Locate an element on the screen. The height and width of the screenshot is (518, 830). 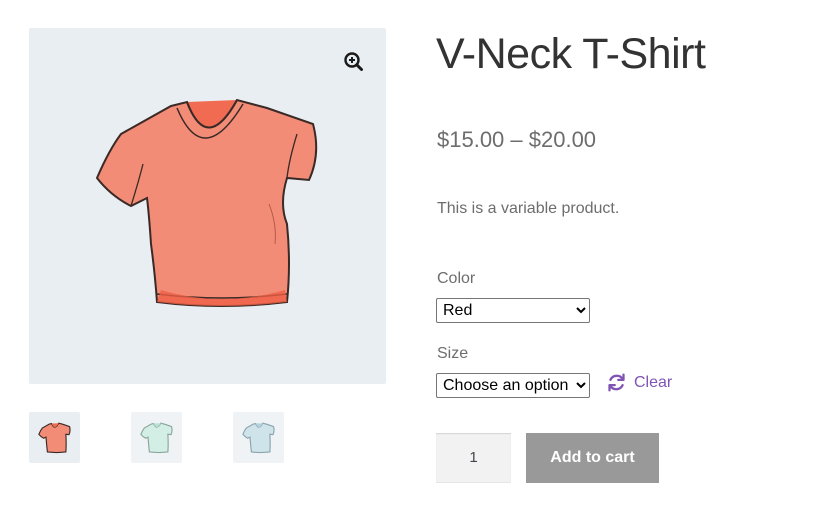
blue-shirt-thumbnail is located at coordinates (258, 437).